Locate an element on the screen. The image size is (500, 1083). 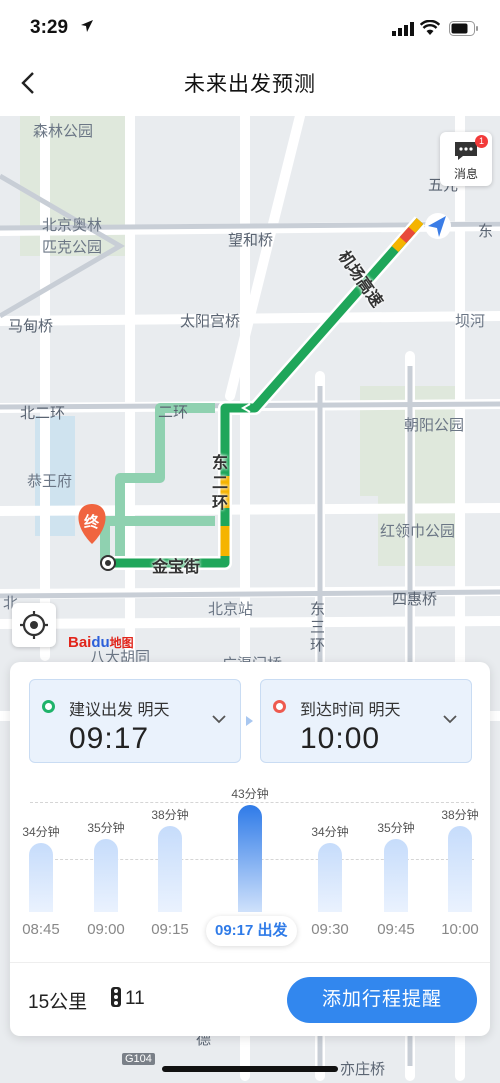
locate-button is located at coordinates (34, 625).